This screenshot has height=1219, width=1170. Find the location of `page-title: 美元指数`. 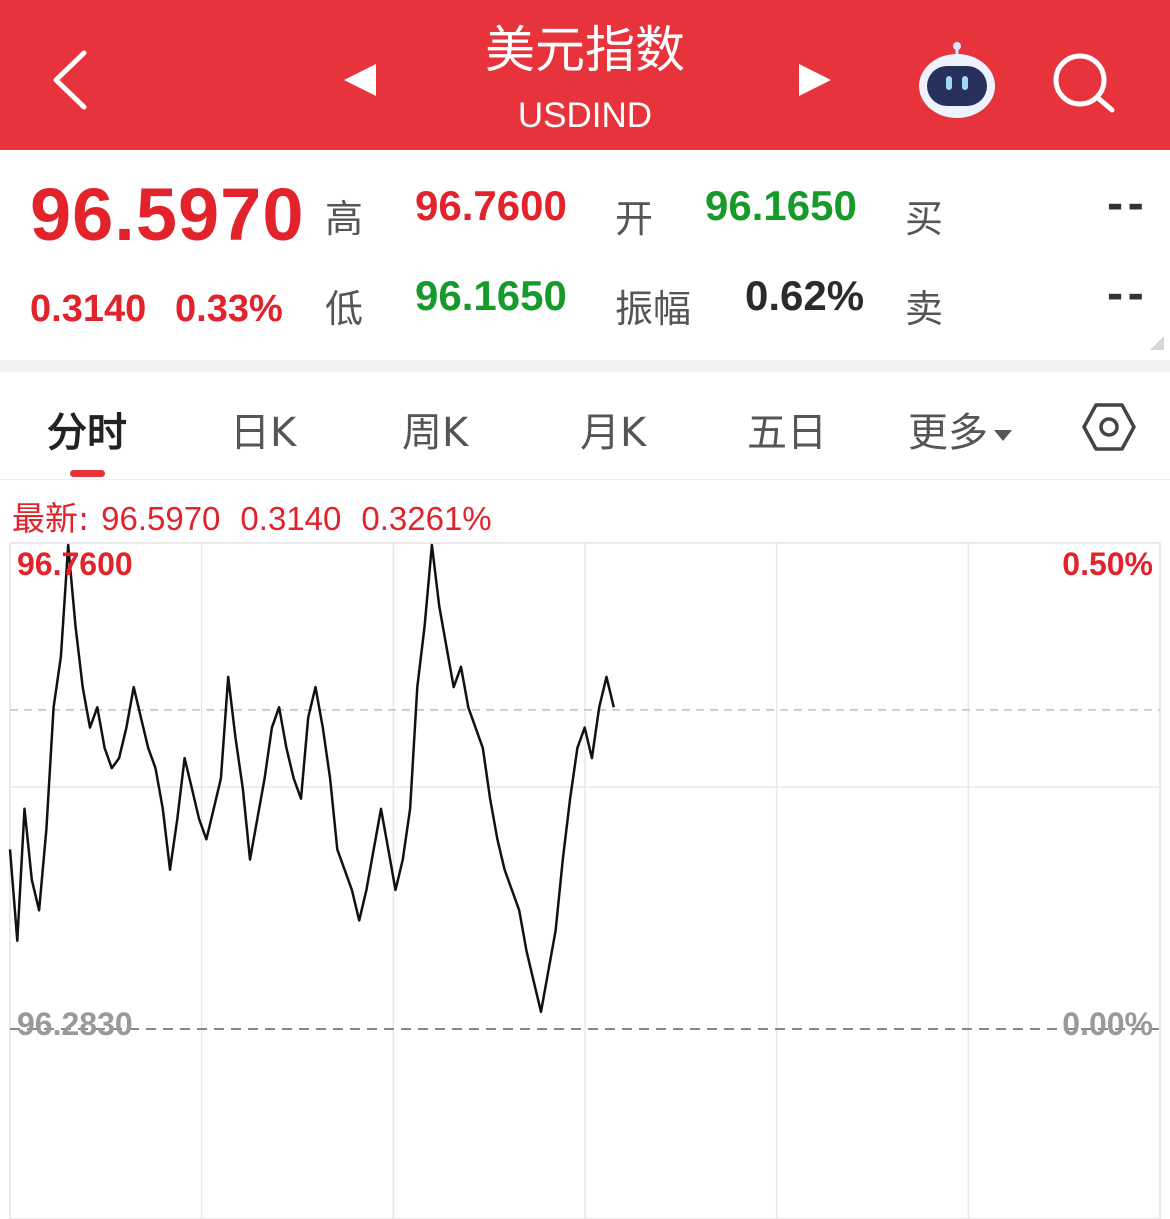

page-title: 美元指数 is located at coordinates (585, 50).